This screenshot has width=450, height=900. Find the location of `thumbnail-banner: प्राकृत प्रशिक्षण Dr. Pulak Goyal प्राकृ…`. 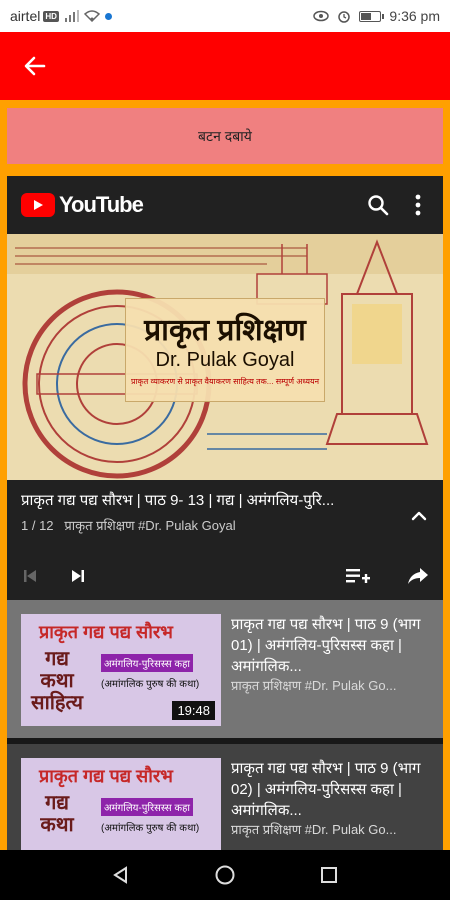

thumbnail-banner: प्राकृत प्रशिक्षण Dr. Pulak Goyal प्राकृ… is located at coordinates (225, 350).